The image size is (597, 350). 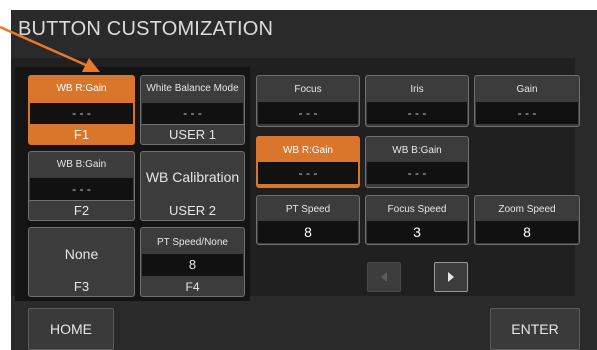 I want to click on f1-value: - - -, so click(x=81, y=113).